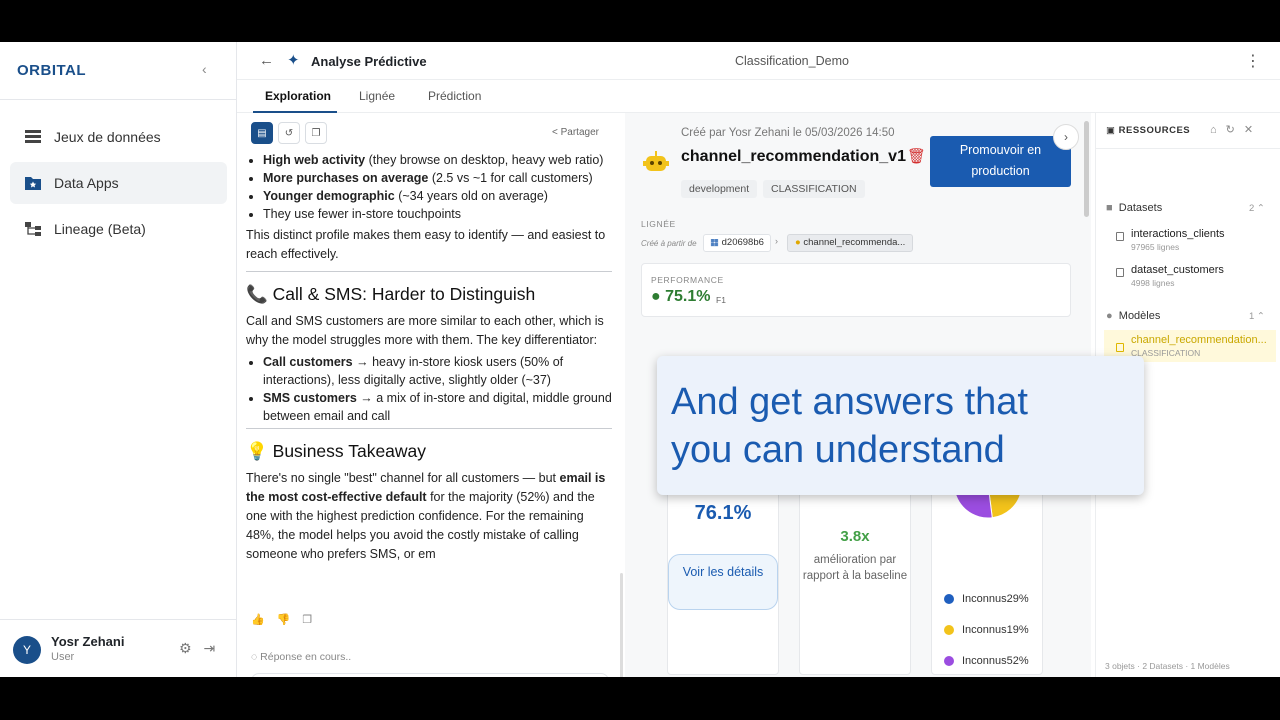 The height and width of the screenshot is (720, 1280). What do you see at coordinates (454, 96) in the screenshot?
I see `tab-prediction: Prédiction` at bounding box center [454, 96].